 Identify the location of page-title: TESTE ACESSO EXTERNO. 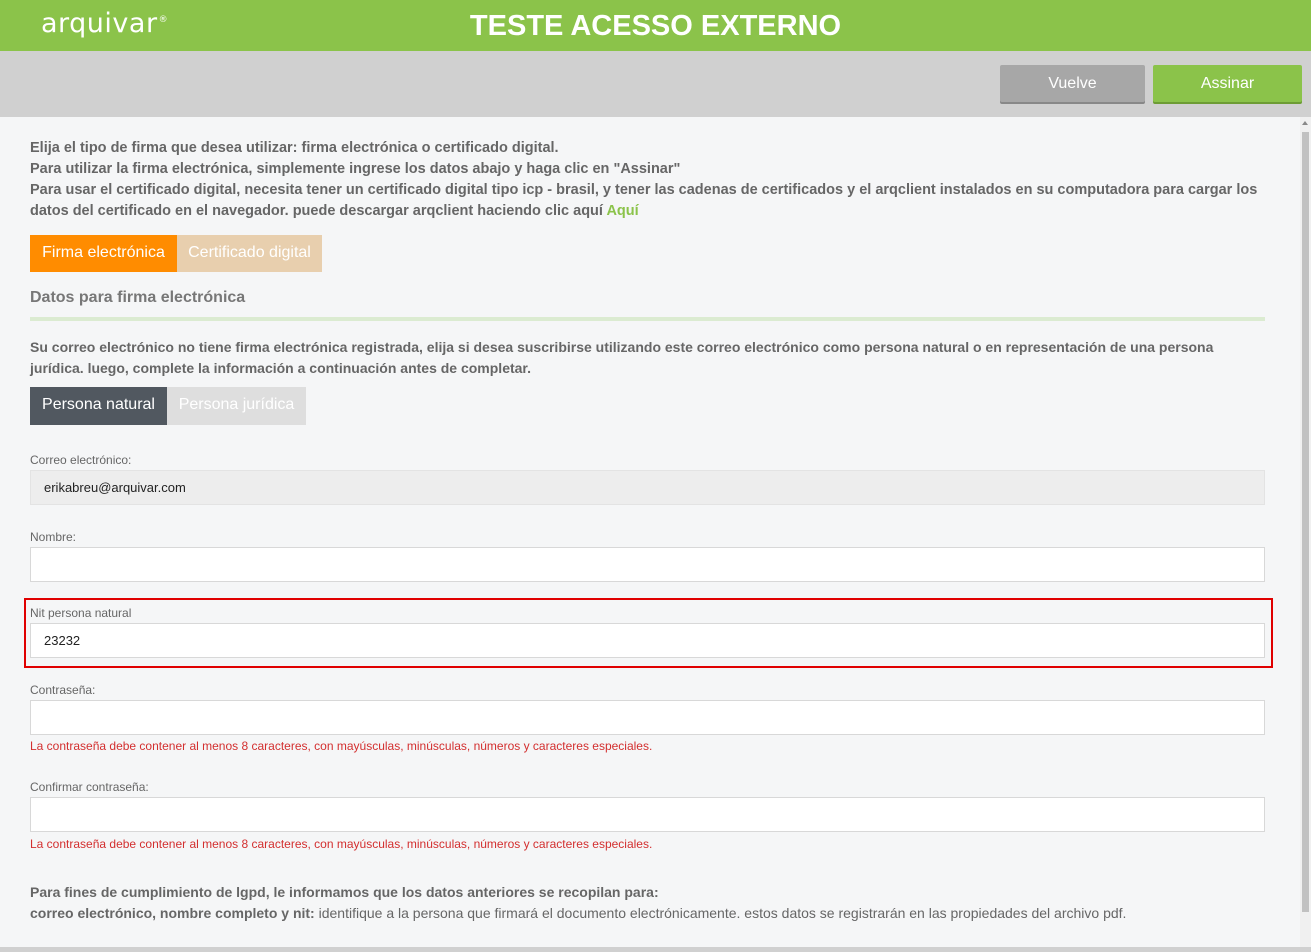
(655, 26).